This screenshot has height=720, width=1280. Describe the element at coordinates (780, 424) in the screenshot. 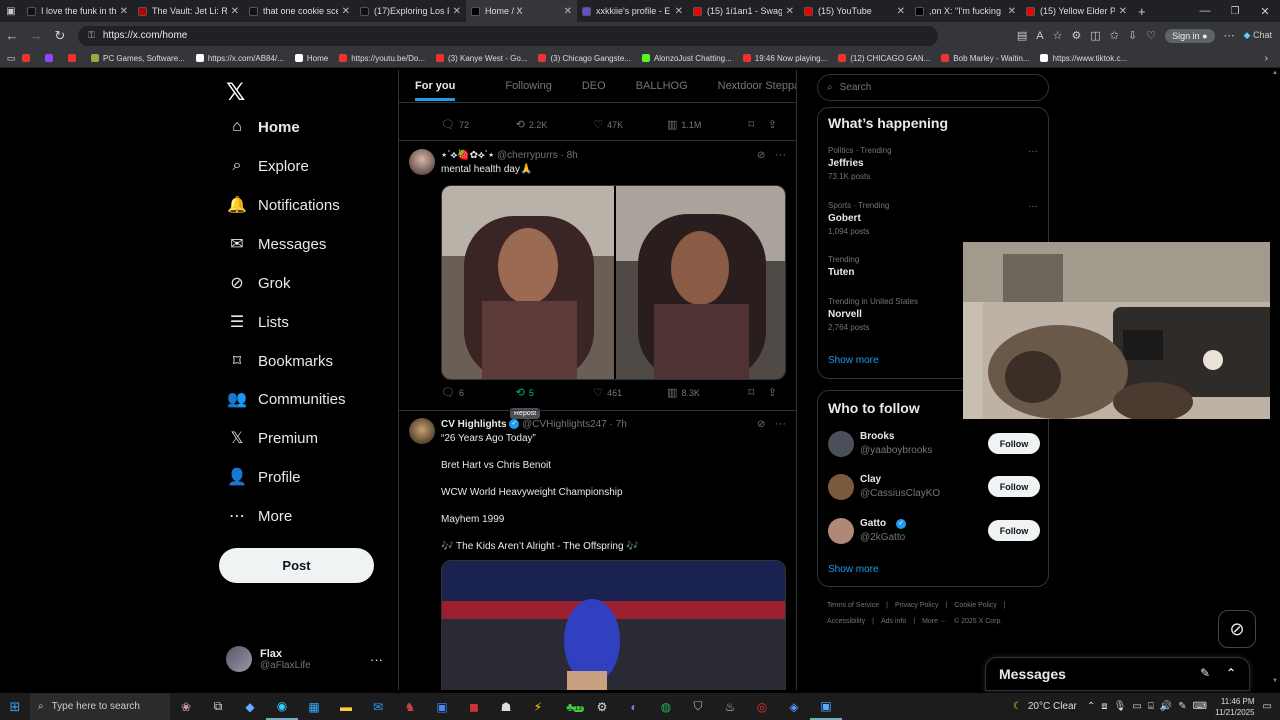

I see `more-icon: ···` at that location.